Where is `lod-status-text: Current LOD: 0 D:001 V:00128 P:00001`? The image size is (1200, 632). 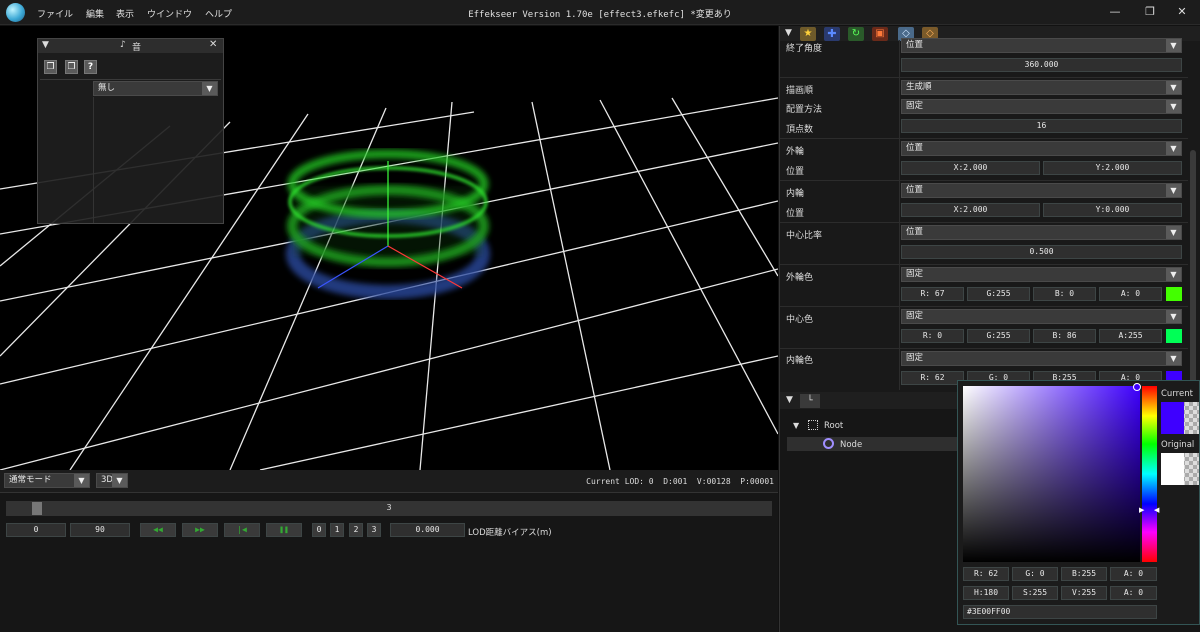
lod-status-text: Current LOD: 0 D:001 V:00128 P:00001 is located at coordinates (680, 481).